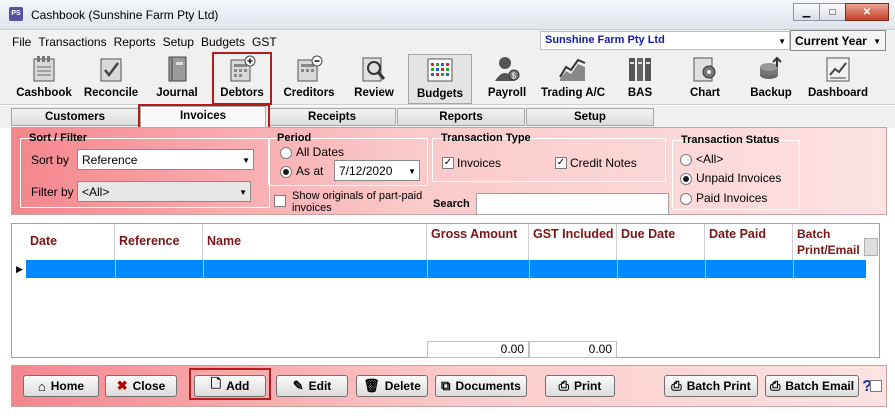 This screenshot has height=419, width=895. What do you see at coordinates (640, 69) in the screenshot?
I see `bas-icon` at bounding box center [640, 69].